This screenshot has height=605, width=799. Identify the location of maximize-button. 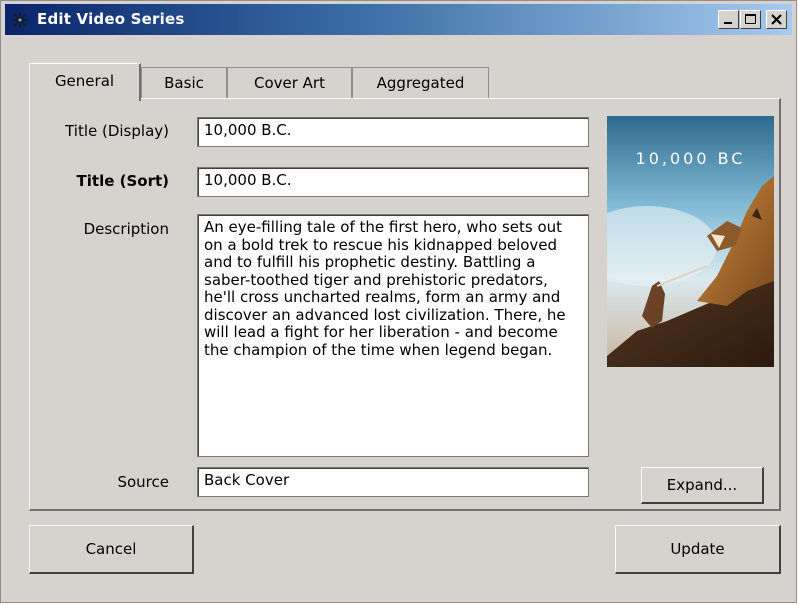
(750, 19).